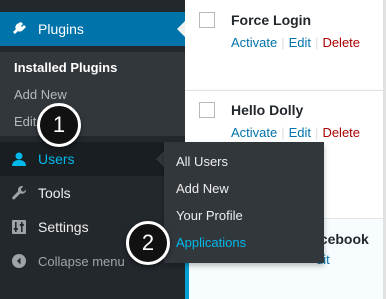  Describe the element at coordinates (19, 261) in the screenshot. I see `collapse-arrow-icon` at that location.